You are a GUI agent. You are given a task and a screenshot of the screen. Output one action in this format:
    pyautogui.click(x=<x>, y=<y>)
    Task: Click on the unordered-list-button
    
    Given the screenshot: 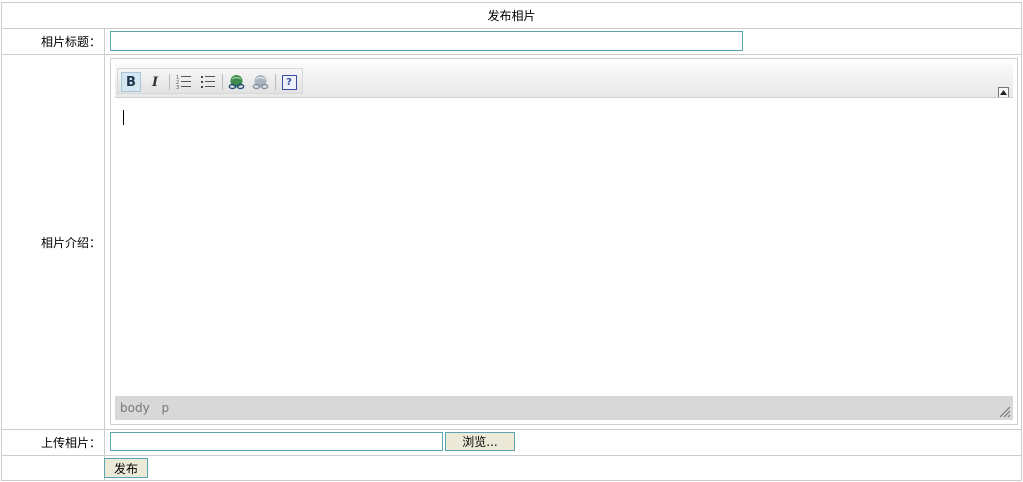 What is the action you would take?
    pyautogui.click(x=208, y=82)
    